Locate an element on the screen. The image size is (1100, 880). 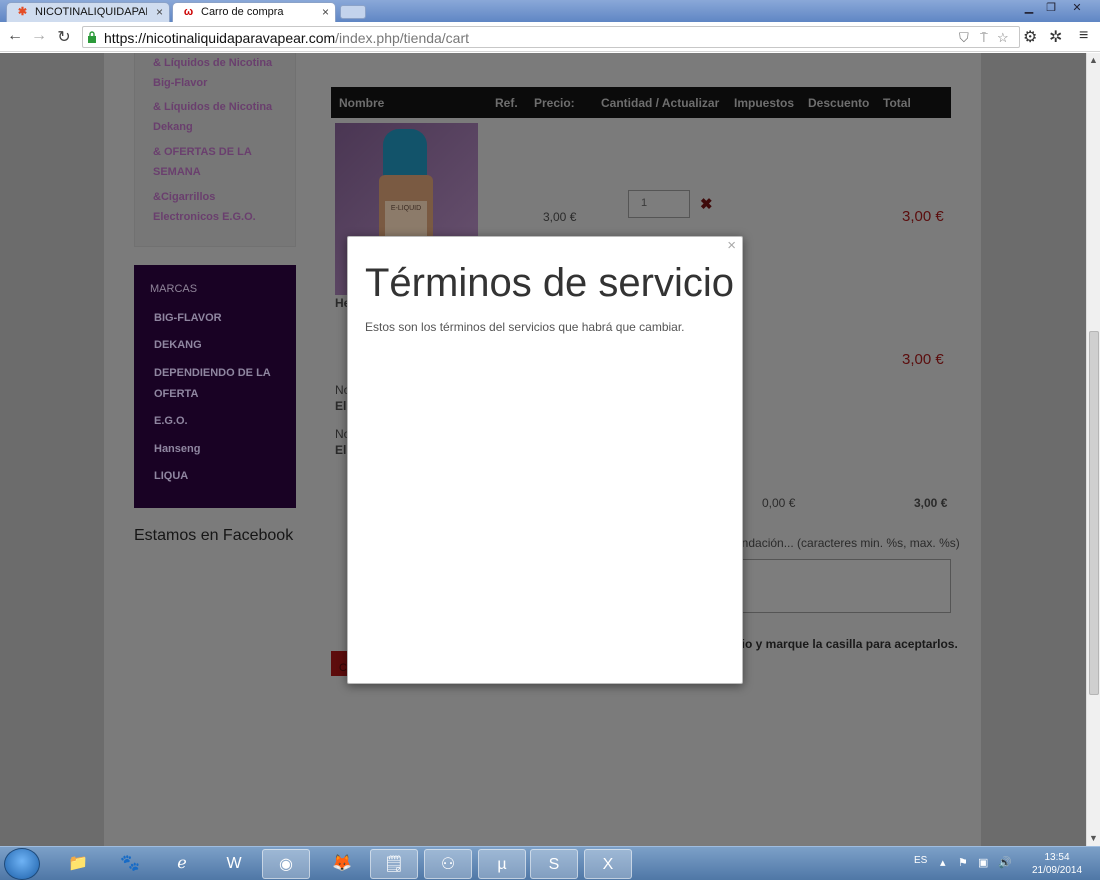
col-header: Precio: is located at coordinates (554, 103).